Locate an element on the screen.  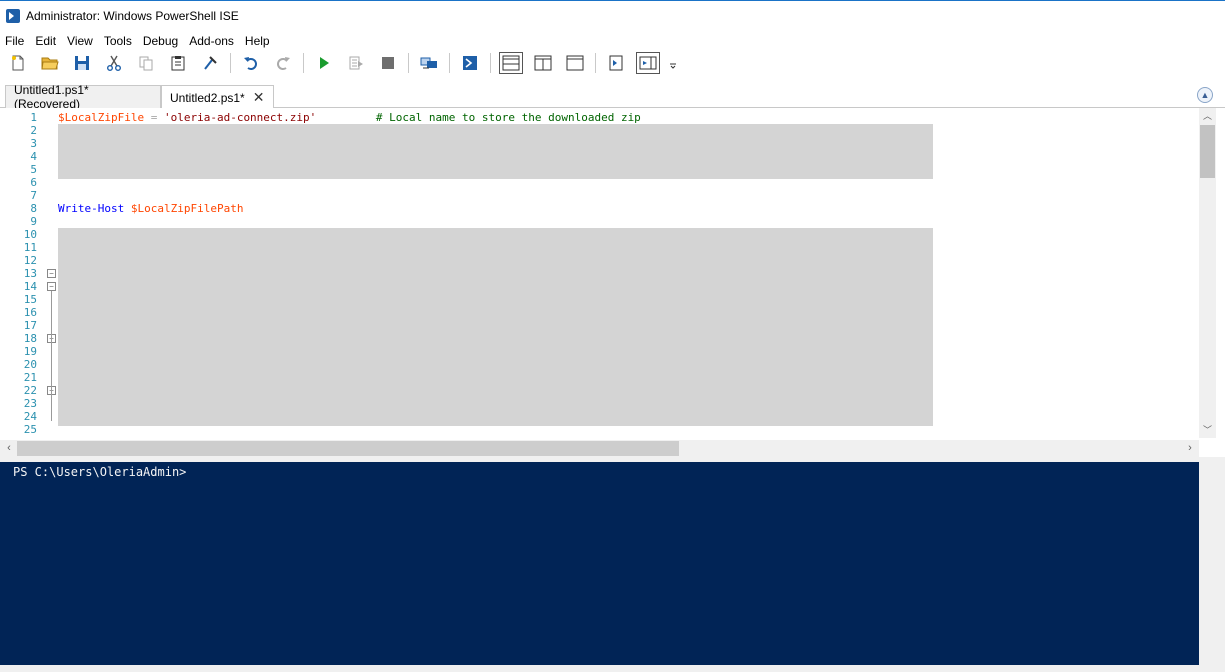
line-number: 9 is located at coordinates (33, 221).